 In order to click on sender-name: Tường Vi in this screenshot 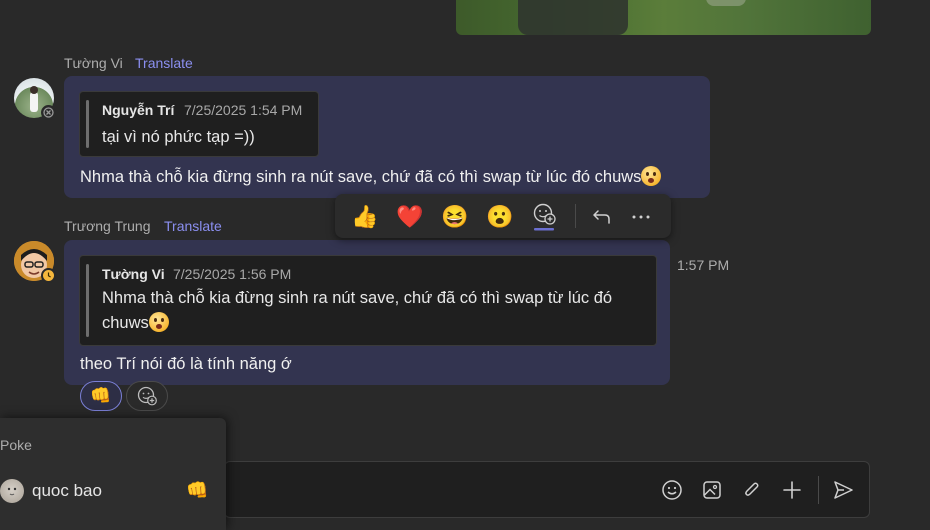, I will do `click(93, 63)`.